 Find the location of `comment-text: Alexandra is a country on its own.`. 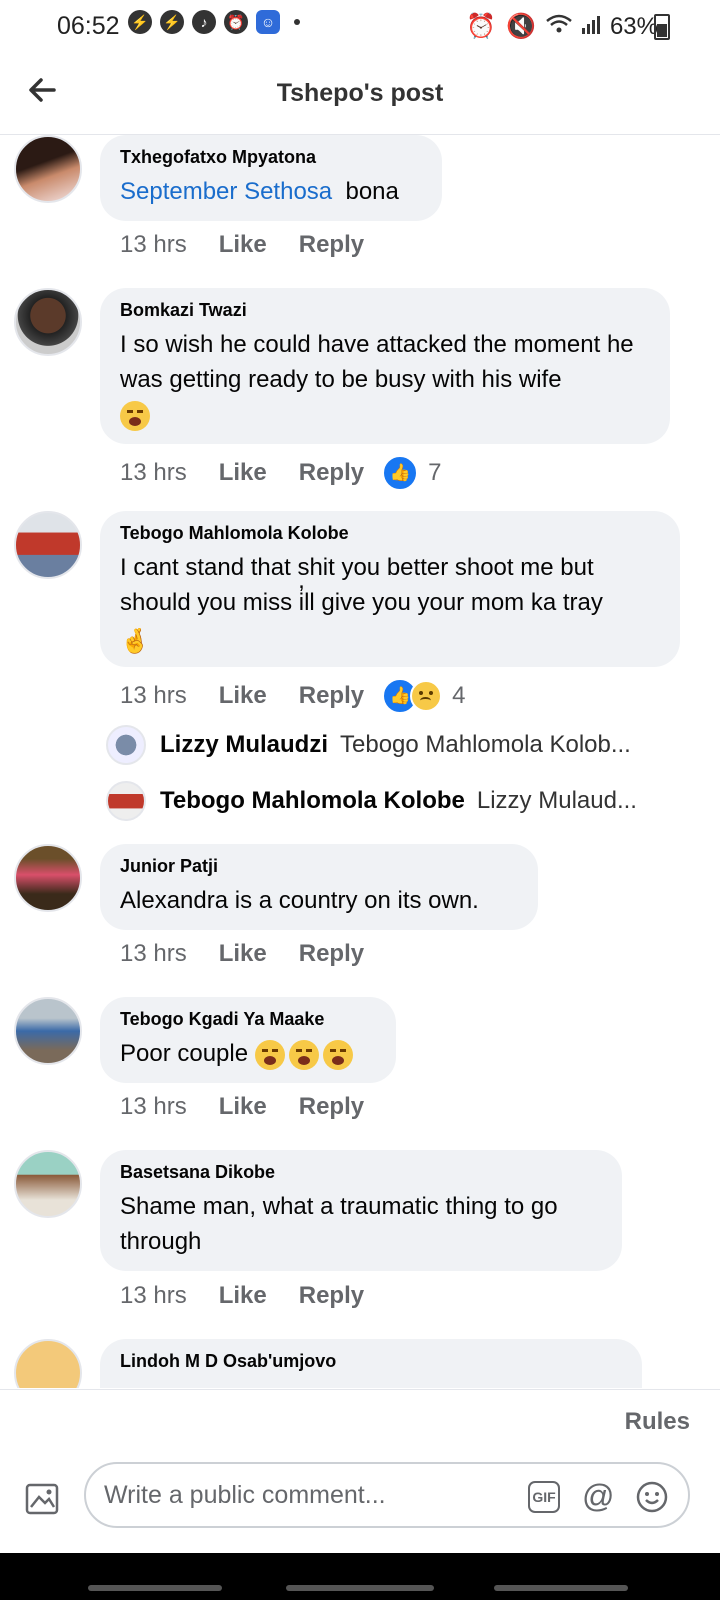

comment-text: Alexandra is a country on its own. is located at coordinates (299, 900).